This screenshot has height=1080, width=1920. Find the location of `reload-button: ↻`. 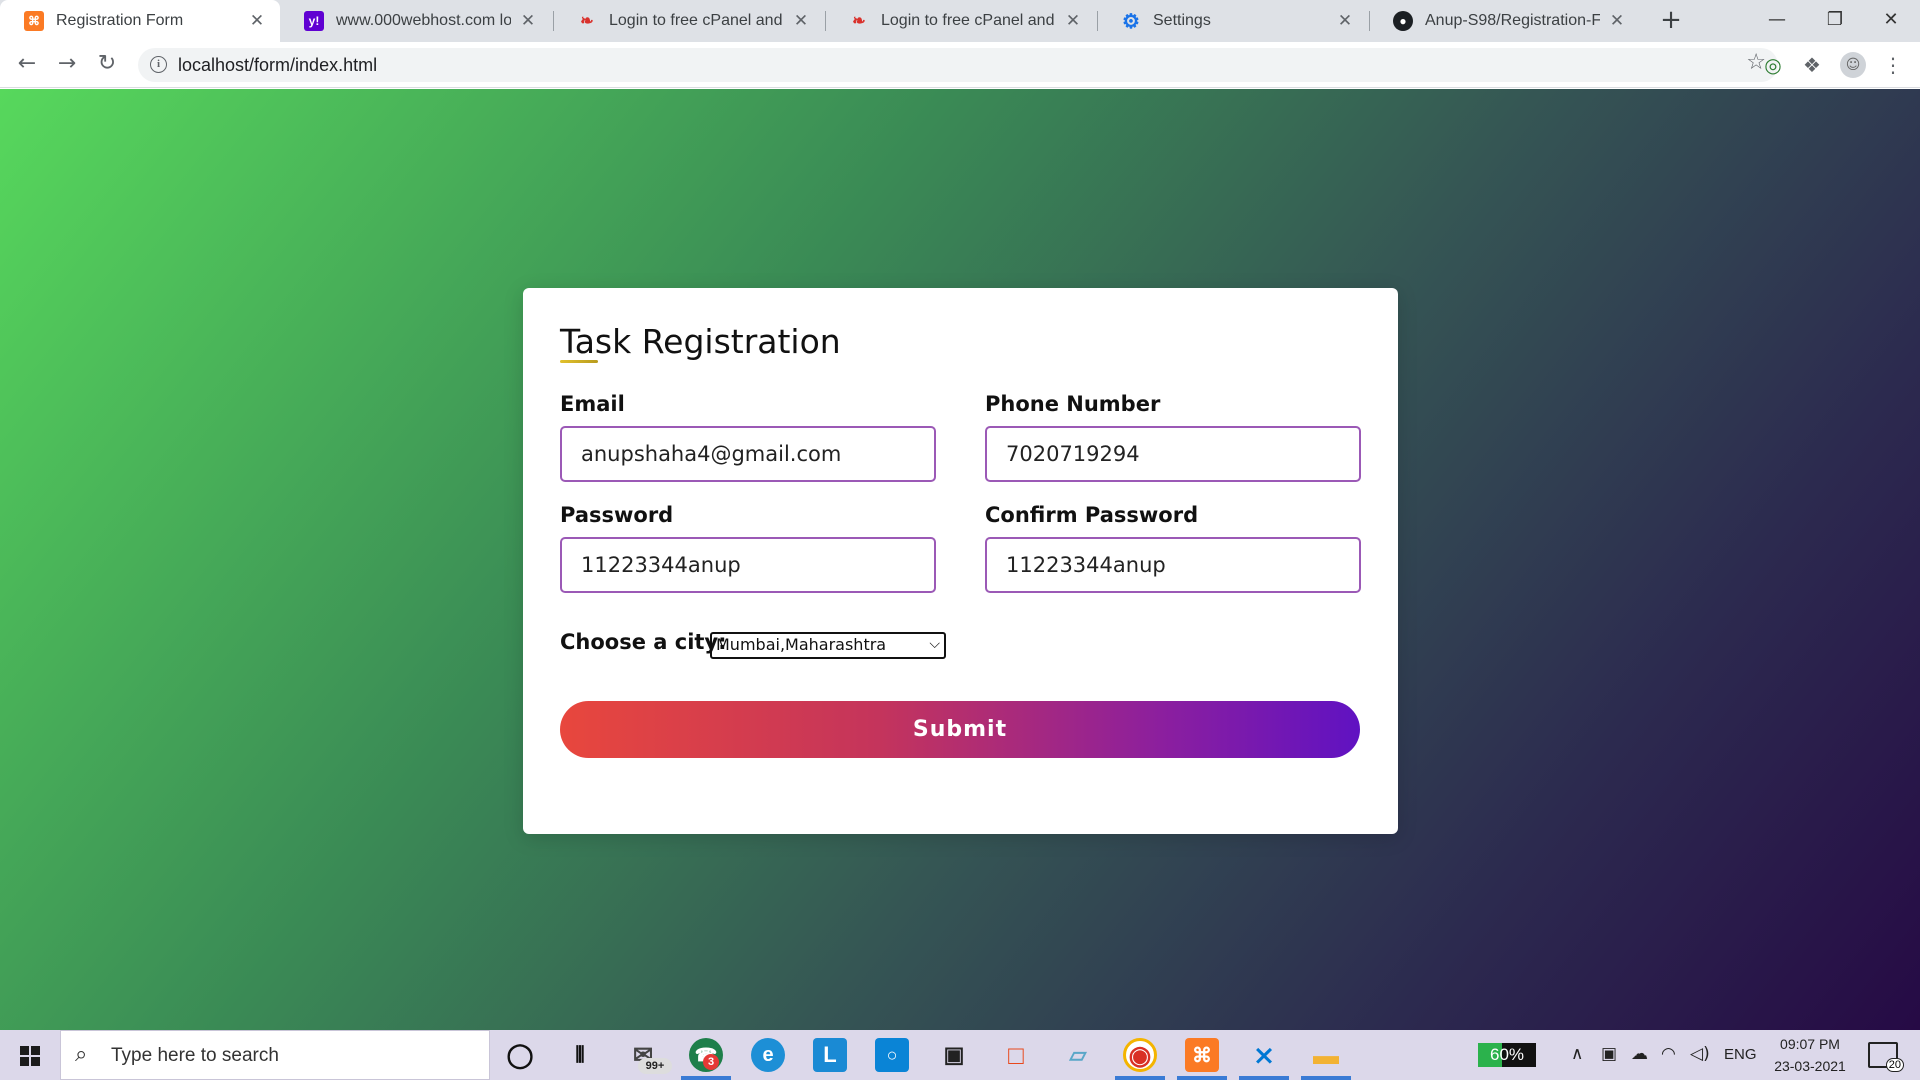

reload-button: ↻ is located at coordinates (107, 65).